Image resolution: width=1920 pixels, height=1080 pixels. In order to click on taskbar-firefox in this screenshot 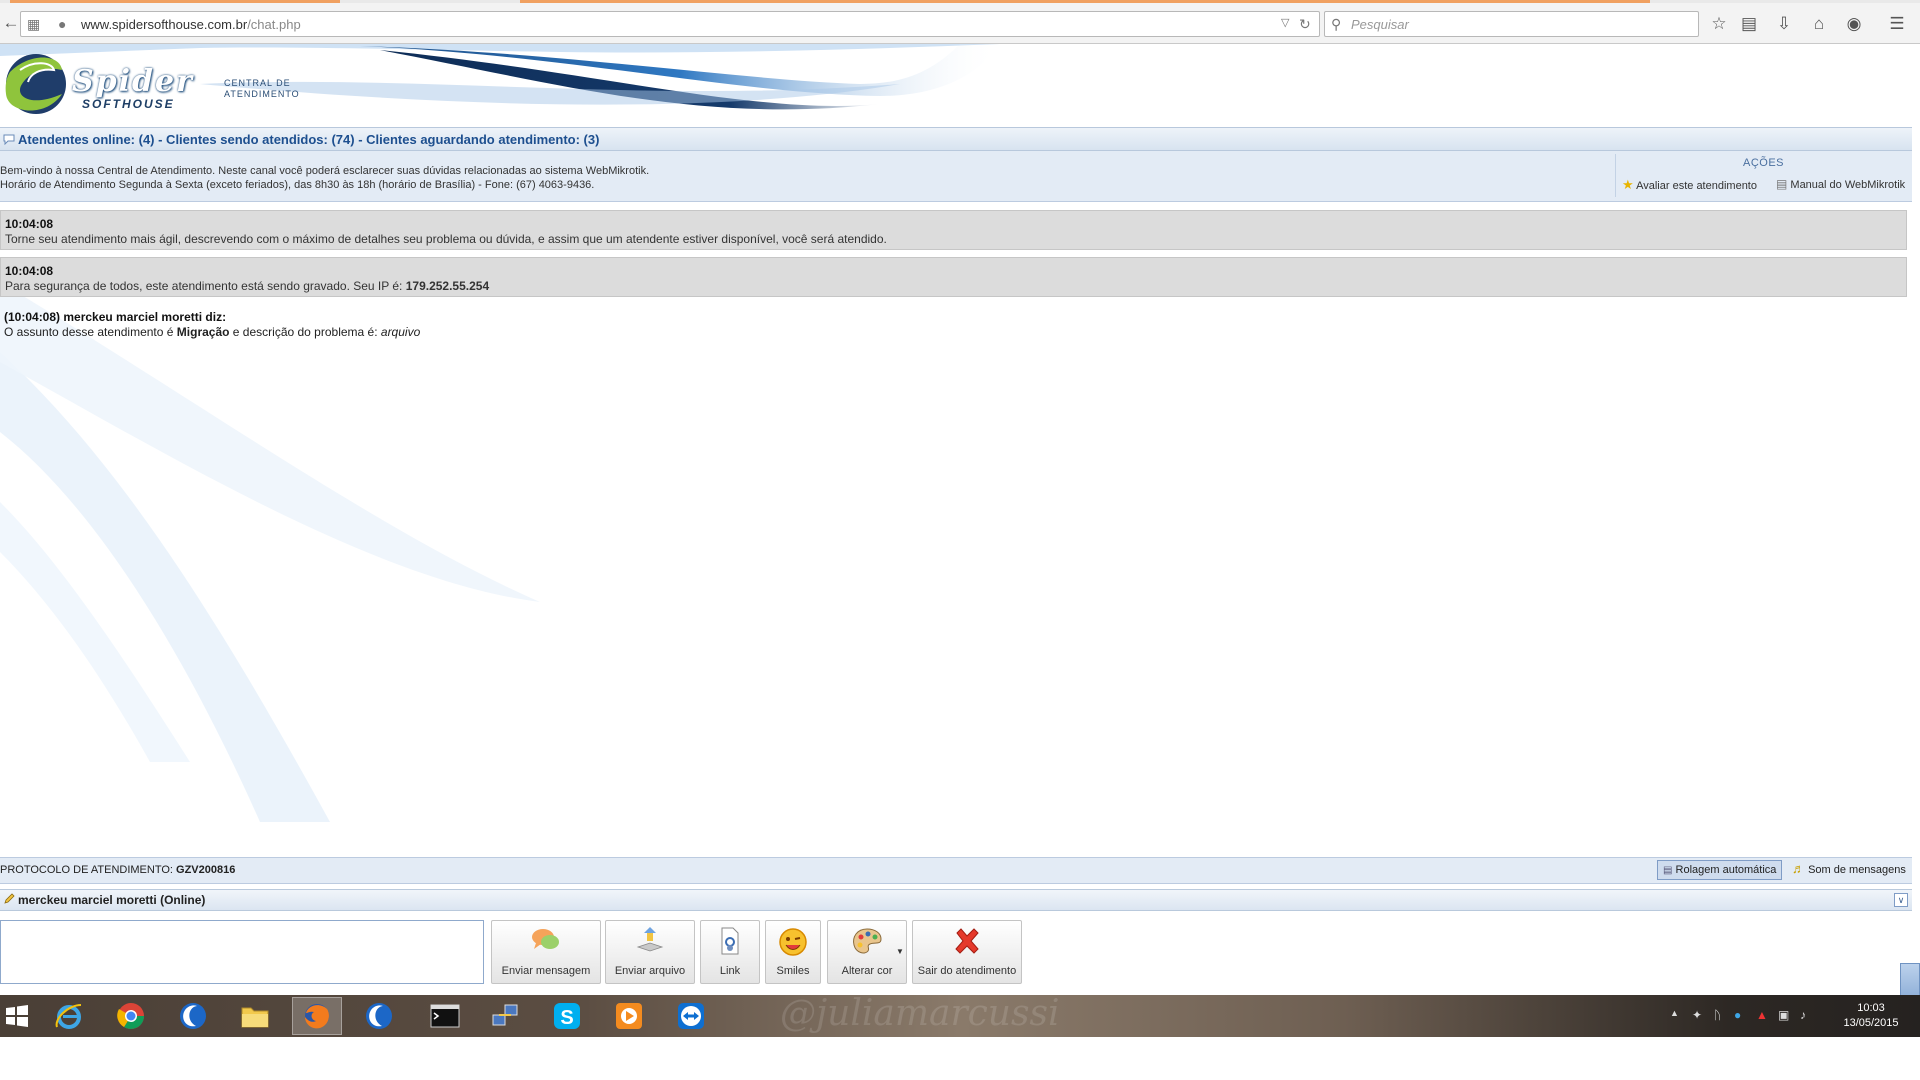, I will do `click(317, 1016)`.